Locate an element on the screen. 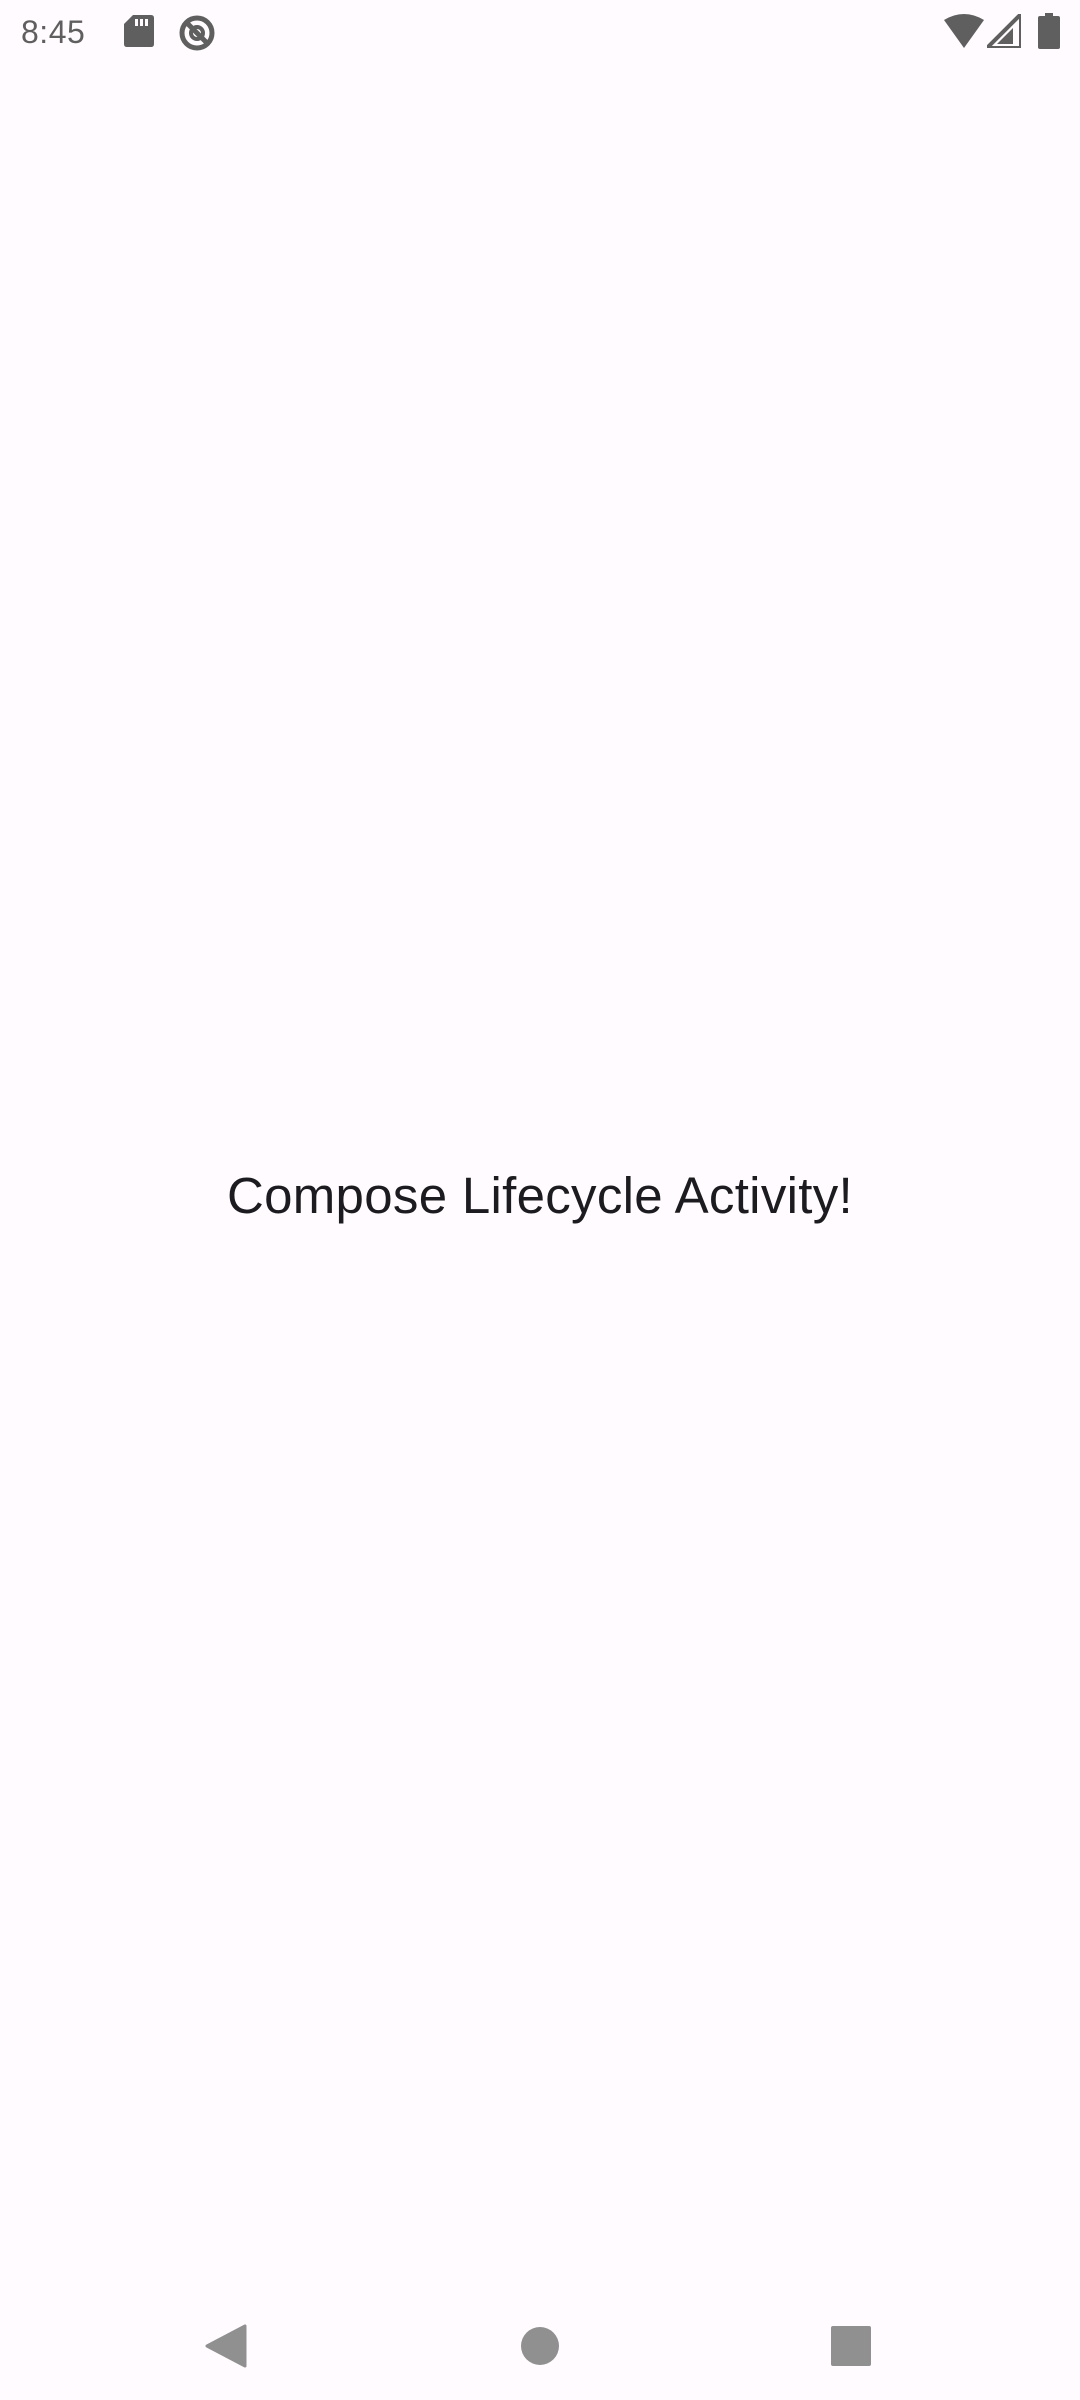 The width and height of the screenshot is (1080, 2400). recents-button is located at coordinates (851, 2346).